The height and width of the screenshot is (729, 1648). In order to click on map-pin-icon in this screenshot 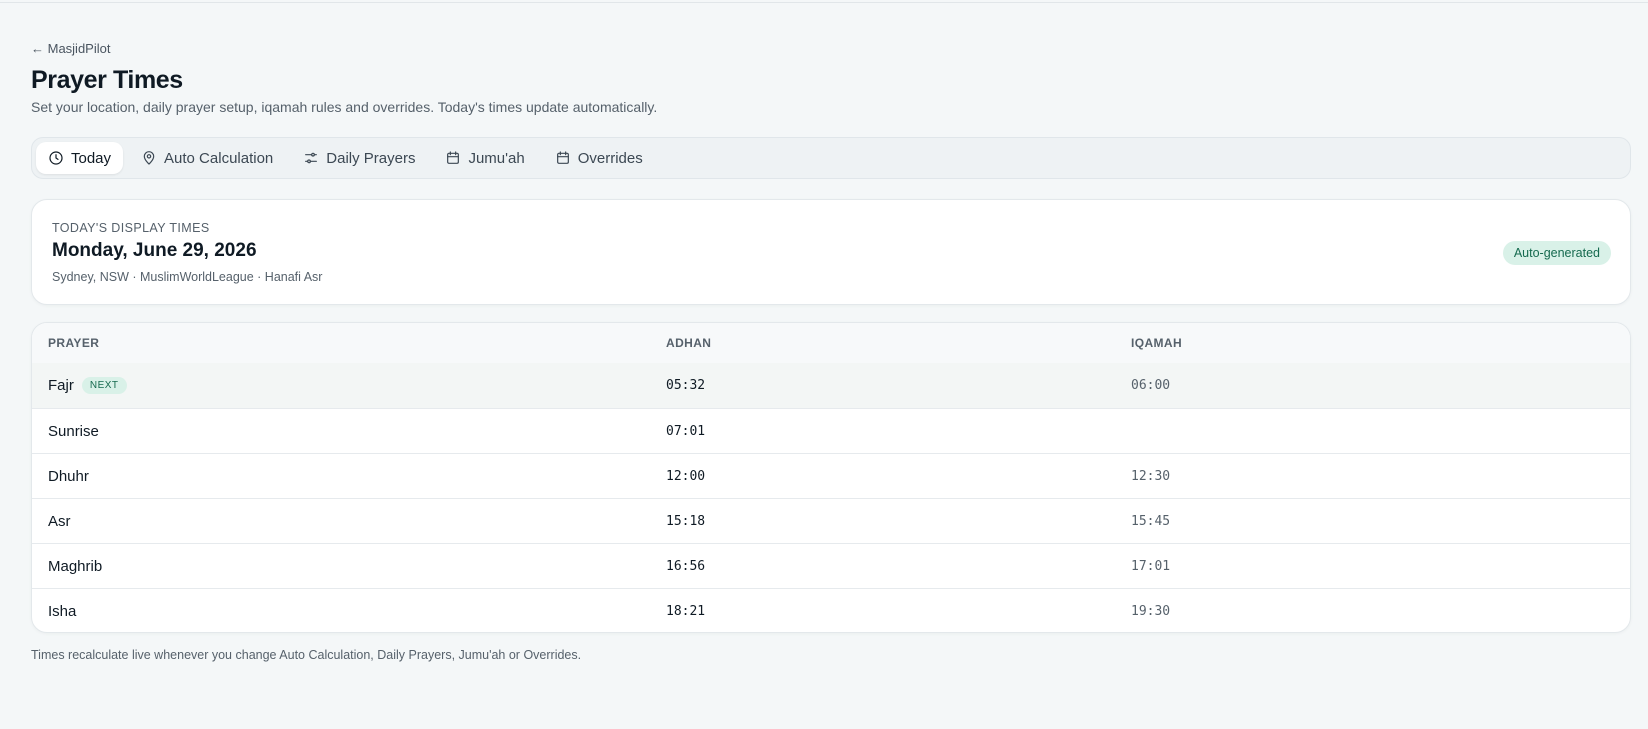, I will do `click(149, 158)`.